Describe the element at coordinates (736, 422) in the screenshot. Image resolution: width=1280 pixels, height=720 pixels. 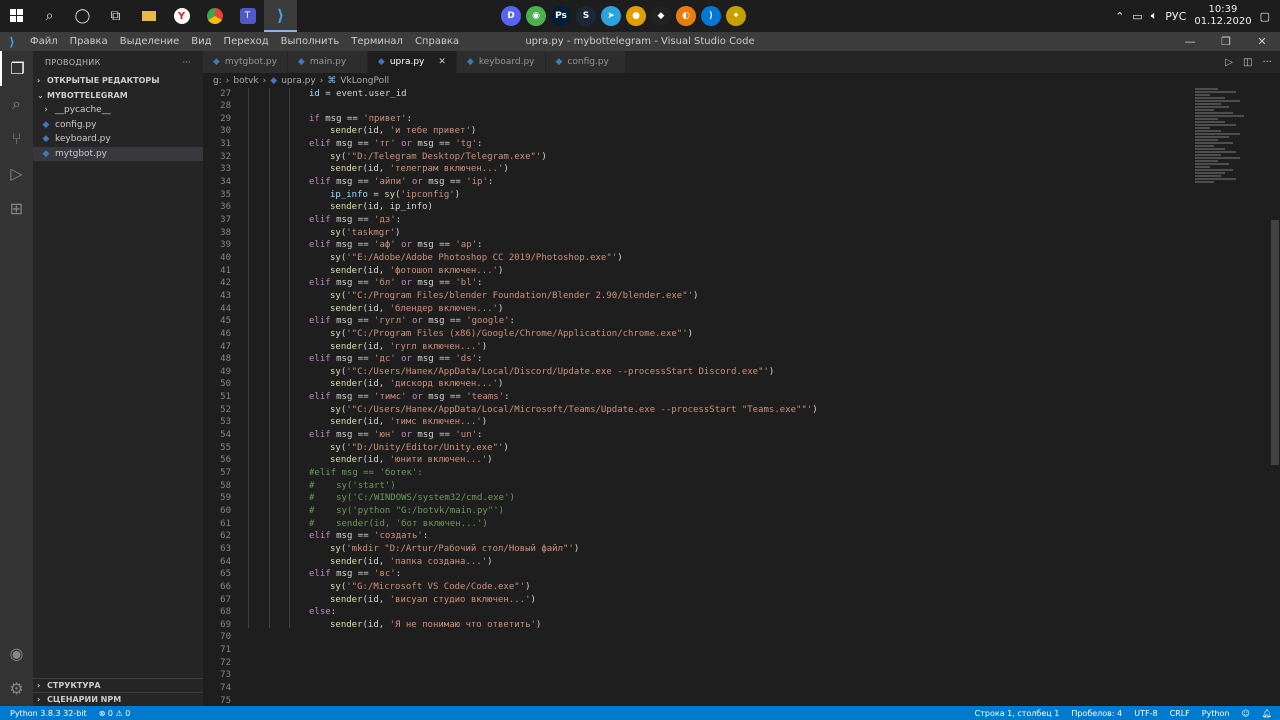
I see `code-line: 53 sender(id, 'тимс включен...')` at that location.